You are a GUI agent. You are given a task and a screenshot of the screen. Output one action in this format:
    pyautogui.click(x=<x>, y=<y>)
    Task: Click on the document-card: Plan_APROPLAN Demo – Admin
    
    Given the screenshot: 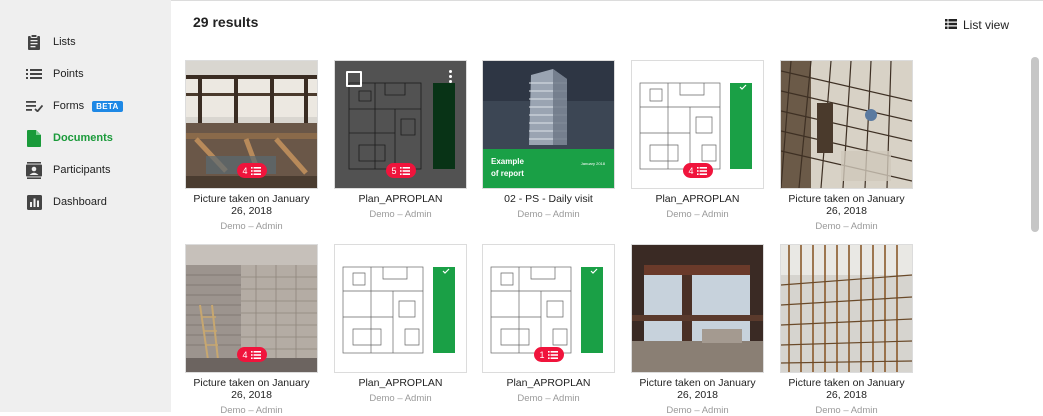 What is the action you would take?
    pyautogui.click(x=400, y=324)
    